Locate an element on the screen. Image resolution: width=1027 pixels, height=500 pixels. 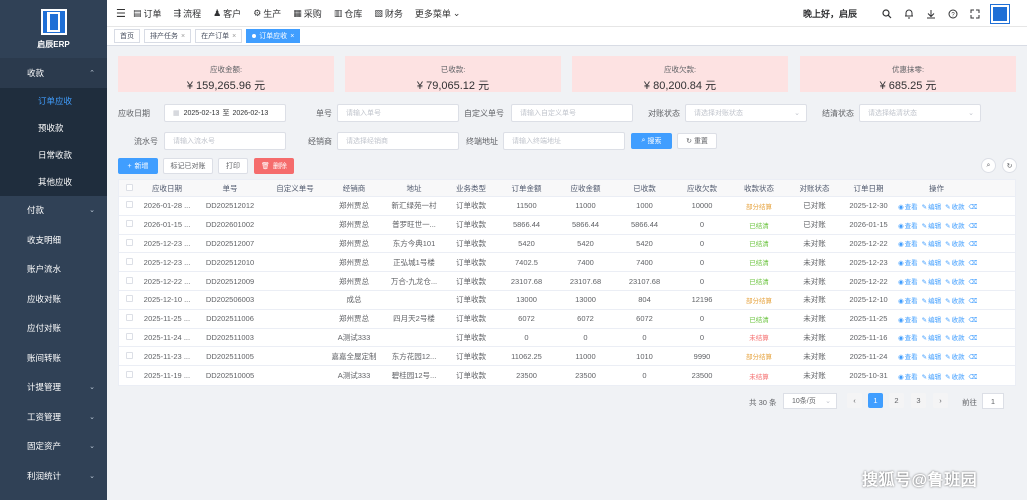
select-all-checkbox is located at coordinates (129, 187).